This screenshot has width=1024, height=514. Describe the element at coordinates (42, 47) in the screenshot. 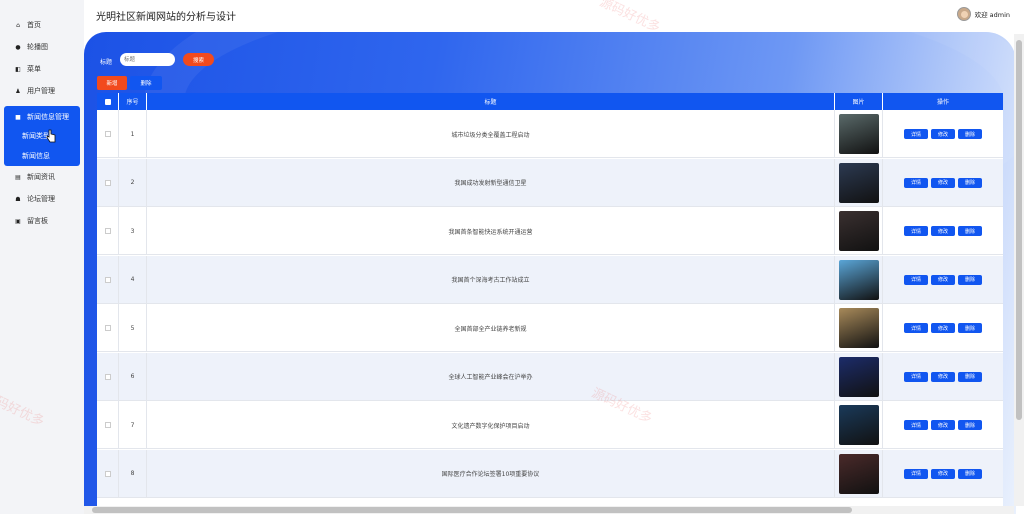

I see `sidebar-item-carousel: ● 轮播图` at that location.